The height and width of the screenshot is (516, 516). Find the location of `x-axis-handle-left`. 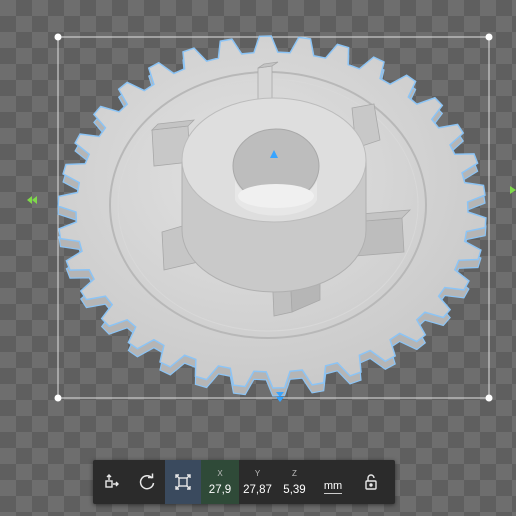

x-axis-handle-left is located at coordinates (32, 200).